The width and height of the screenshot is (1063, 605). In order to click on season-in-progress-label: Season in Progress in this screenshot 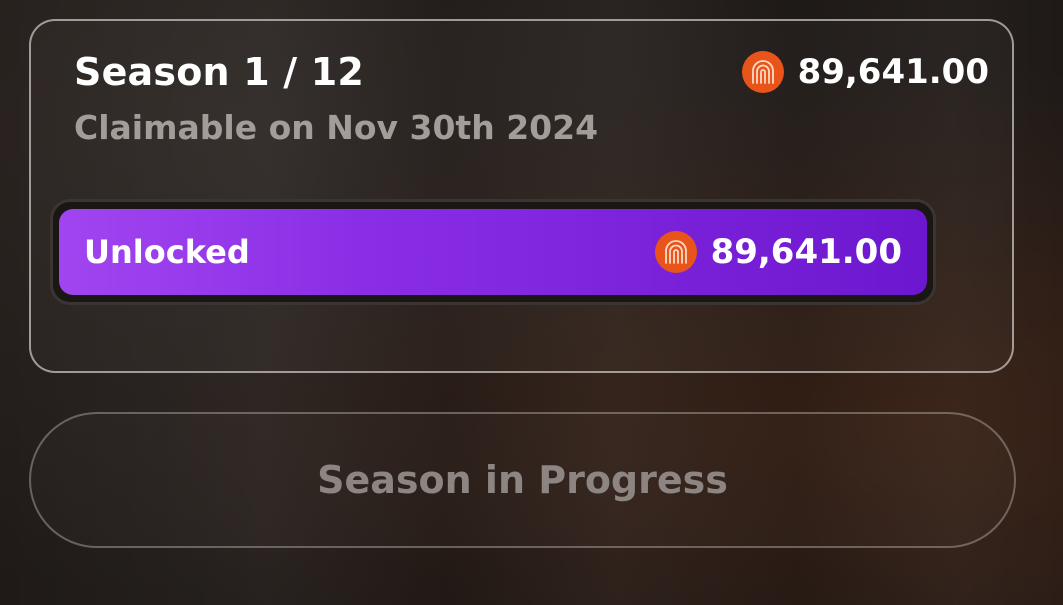, I will do `click(522, 480)`.